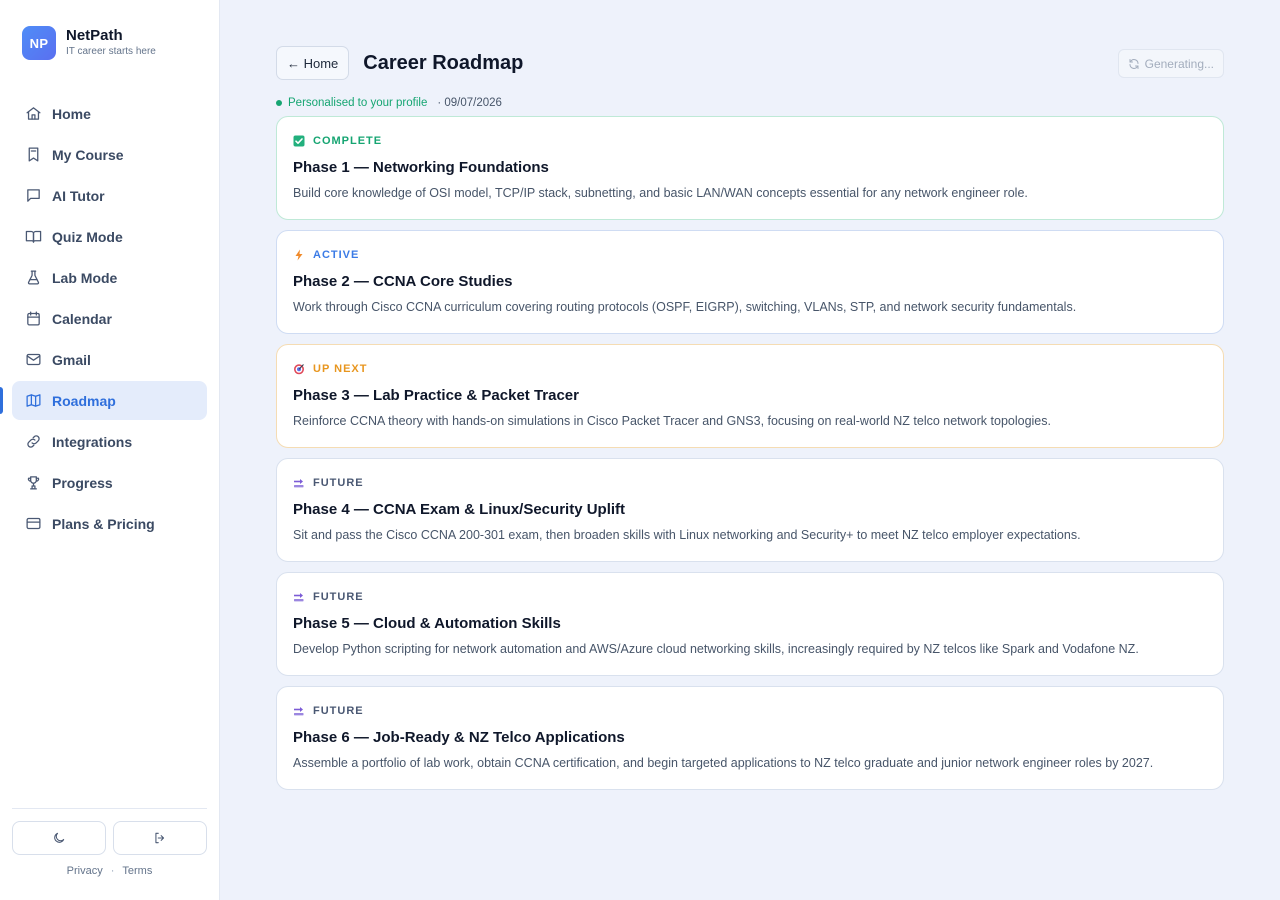 The height and width of the screenshot is (900, 1280). What do you see at coordinates (33, 524) in the screenshot?
I see `credit-card-icon` at bounding box center [33, 524].